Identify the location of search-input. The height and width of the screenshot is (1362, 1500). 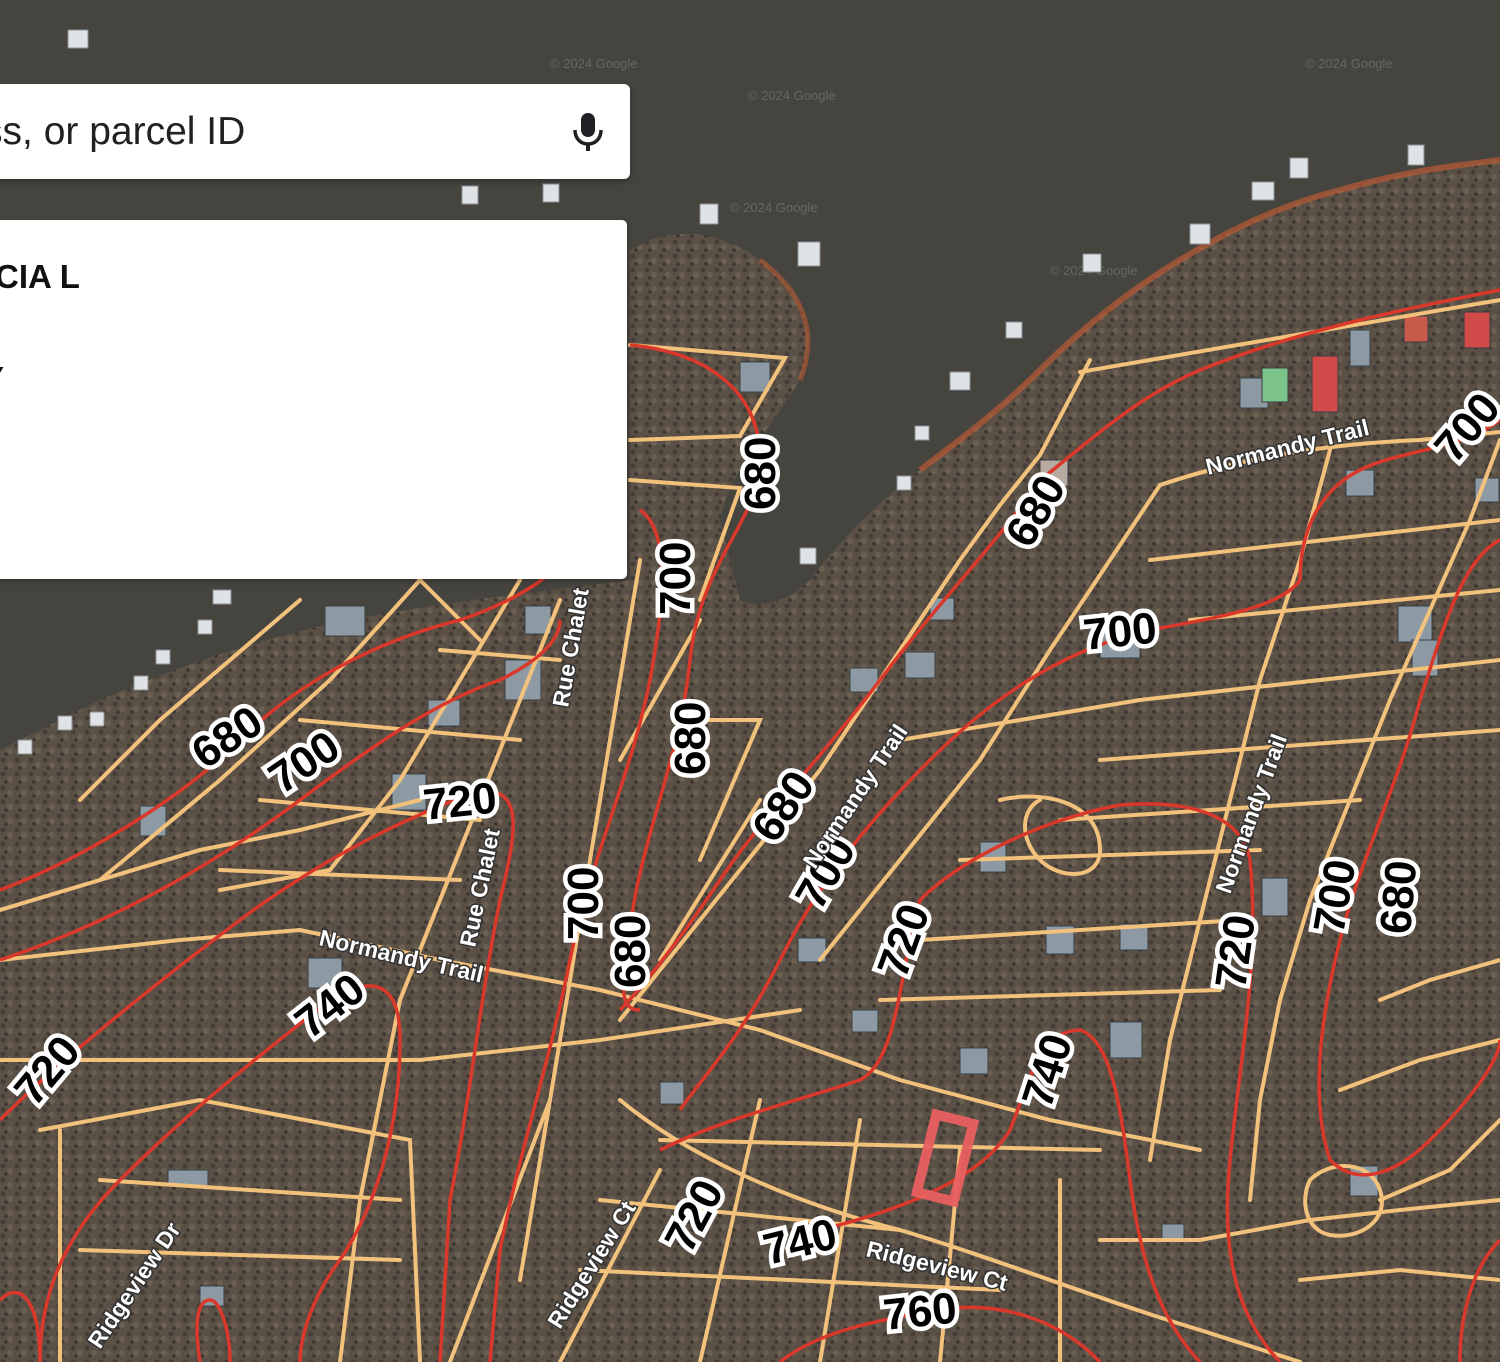
(284, 131).